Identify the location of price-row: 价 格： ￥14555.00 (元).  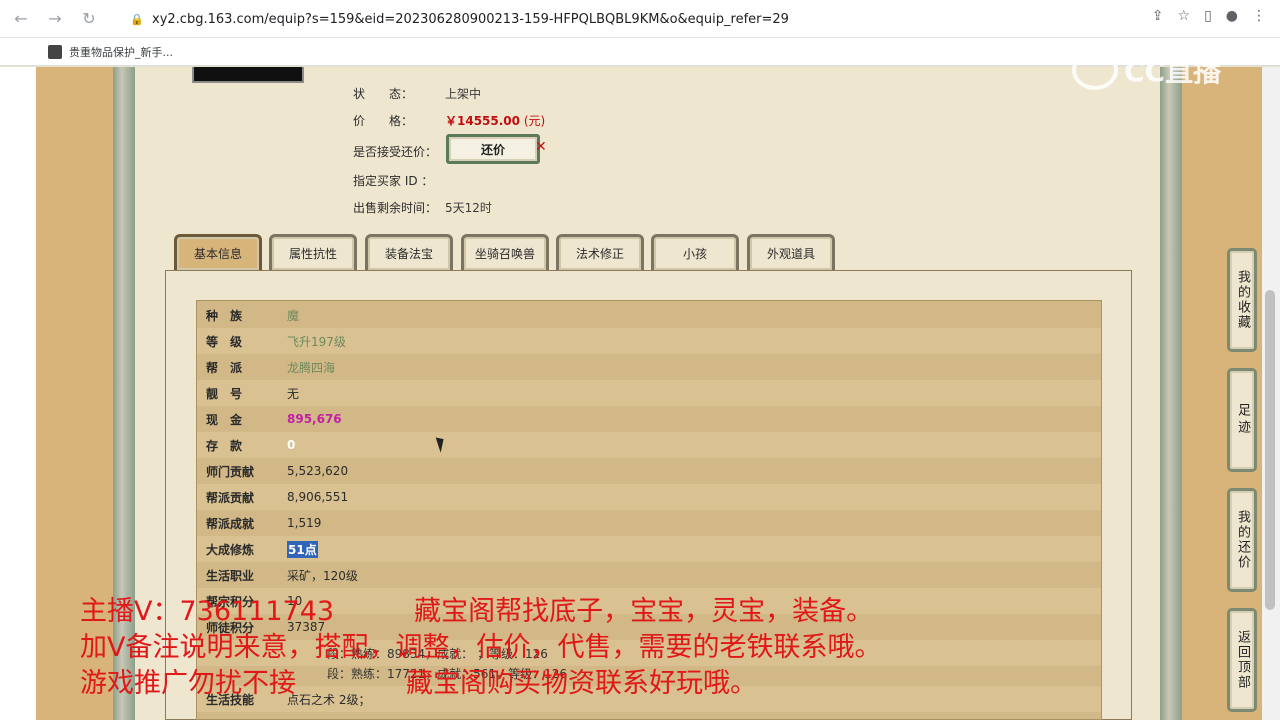
(449, 120).